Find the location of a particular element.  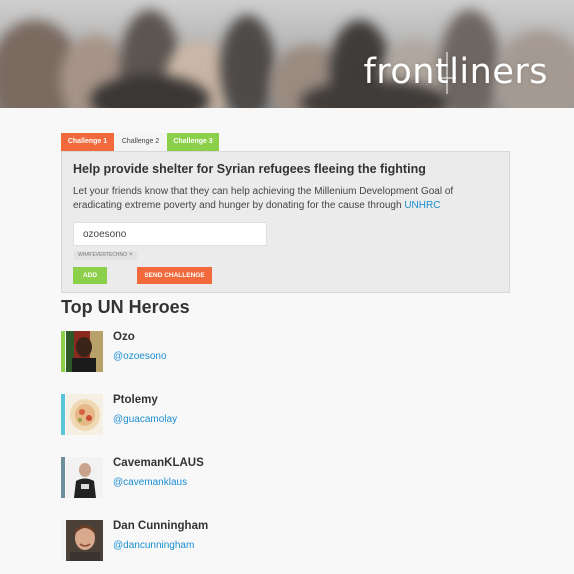

send-challenge-button: SEND CHALLENGE is located at coordinates (174, 275).